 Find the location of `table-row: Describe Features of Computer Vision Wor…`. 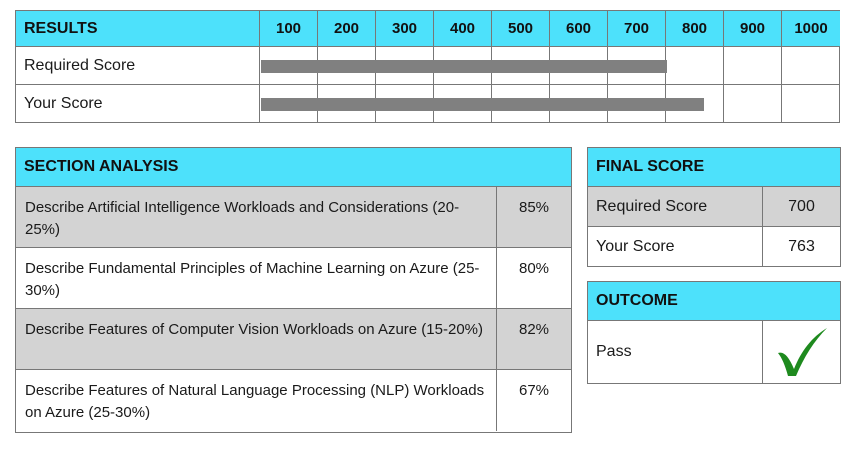

table-row: Describe Features of Computer Vision Wor… is located at coordinates (293, 339).